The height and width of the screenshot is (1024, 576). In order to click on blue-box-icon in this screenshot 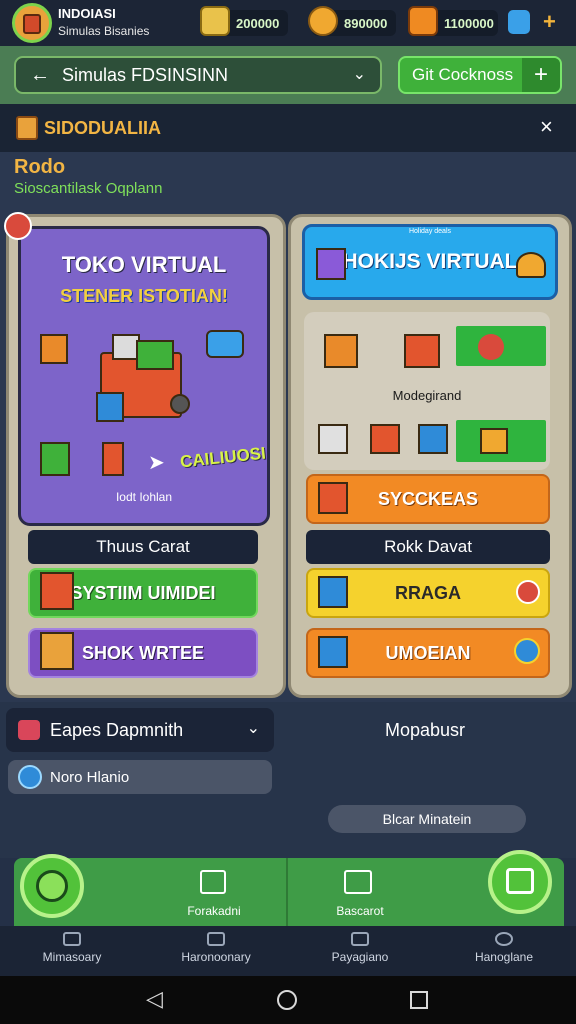, I will do `click(333, 592)`.